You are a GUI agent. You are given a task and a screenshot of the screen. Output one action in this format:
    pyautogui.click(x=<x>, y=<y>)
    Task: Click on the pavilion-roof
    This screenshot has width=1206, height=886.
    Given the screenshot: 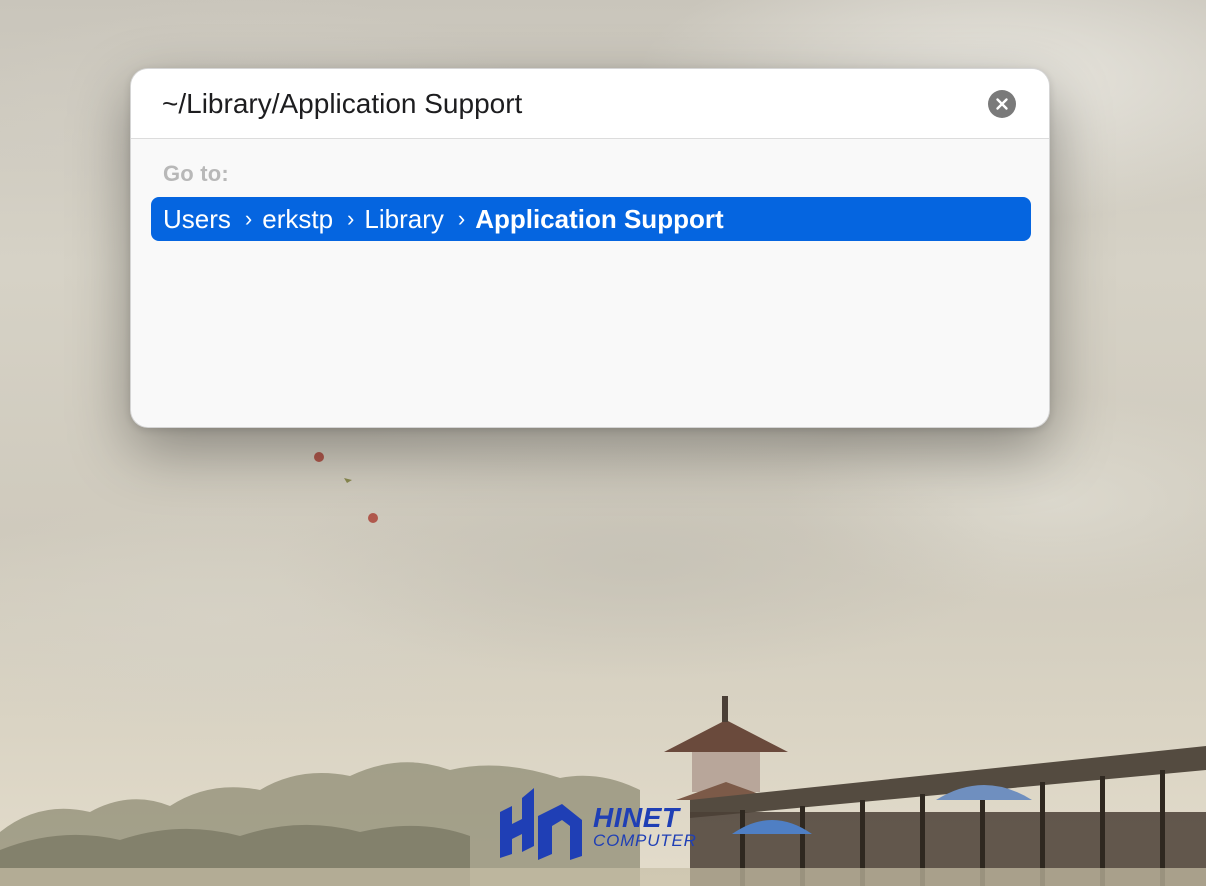 What is the action you would take?
    pyautogui.click(x=948, y=782)
    